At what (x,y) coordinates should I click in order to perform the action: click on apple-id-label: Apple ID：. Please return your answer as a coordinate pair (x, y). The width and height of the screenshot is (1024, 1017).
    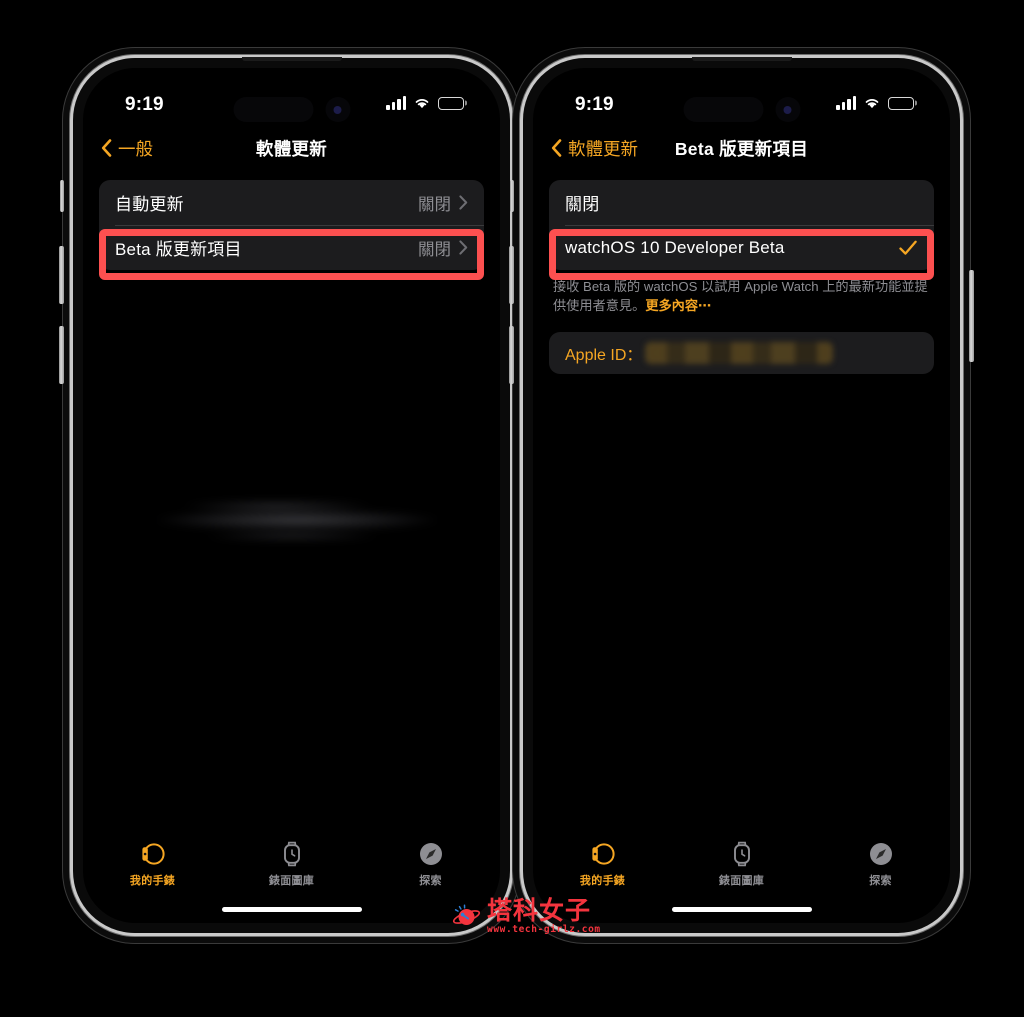
    Looking at the image, I should click on (604, 356).